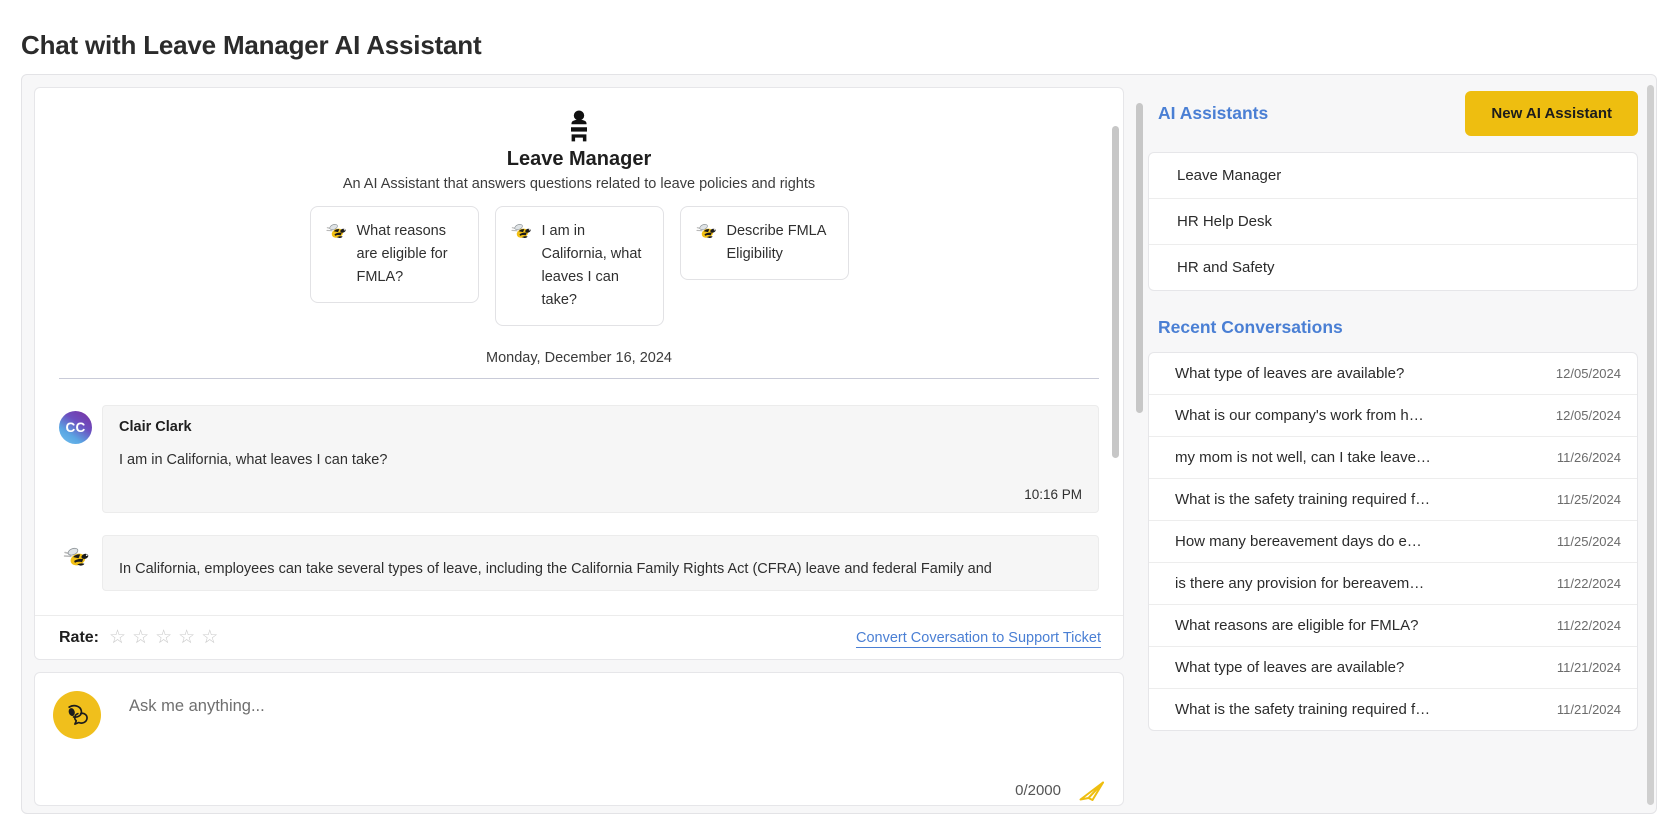 This screenshot has height=814, width=1678. What do you see at coordinates (1213, 113) in the screenshot?
I see `ai-assistants-title: AI Assistants` at bounding box center [1213, 113].